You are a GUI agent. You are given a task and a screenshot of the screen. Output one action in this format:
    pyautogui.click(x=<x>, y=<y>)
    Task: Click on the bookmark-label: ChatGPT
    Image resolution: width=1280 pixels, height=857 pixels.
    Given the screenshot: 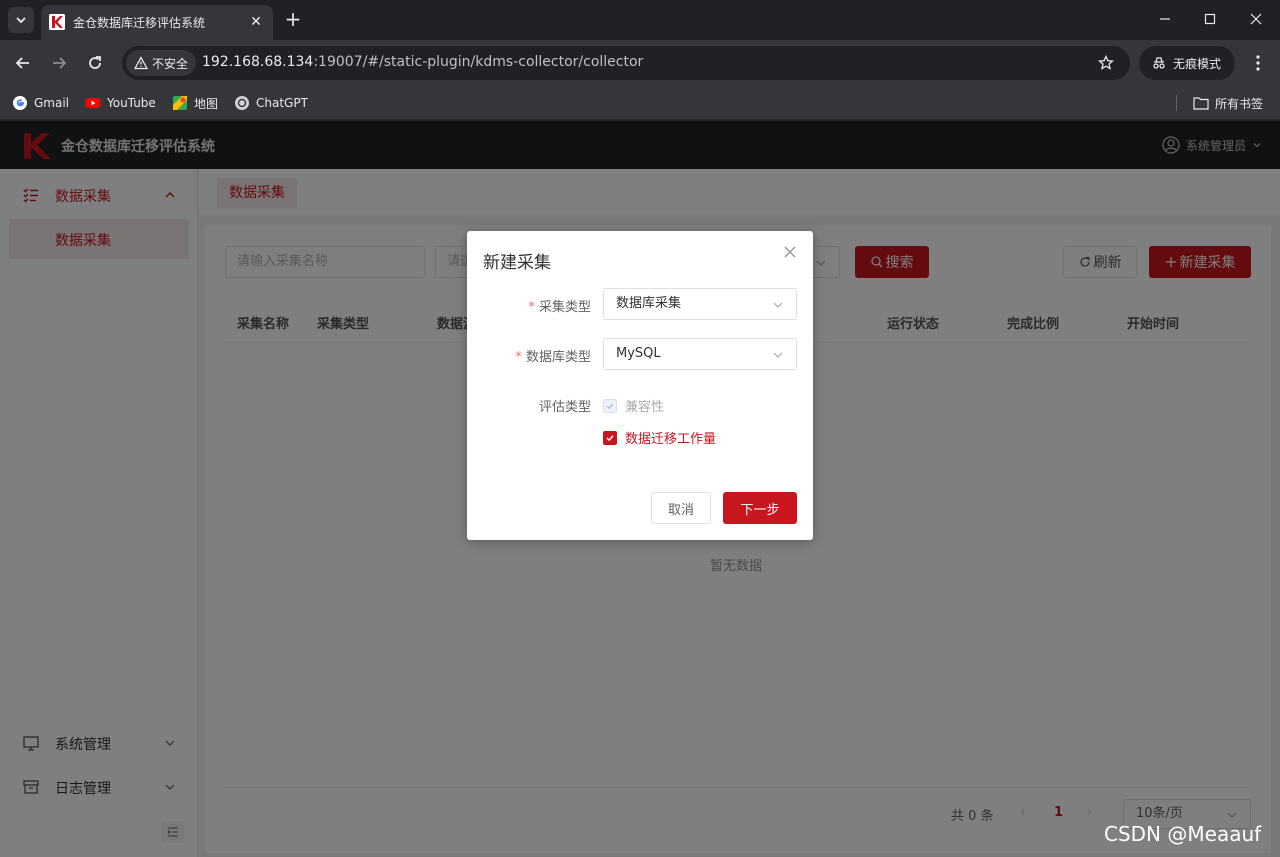 What is the action you would take?
    pyautogui.click(x=282, y=103)
    